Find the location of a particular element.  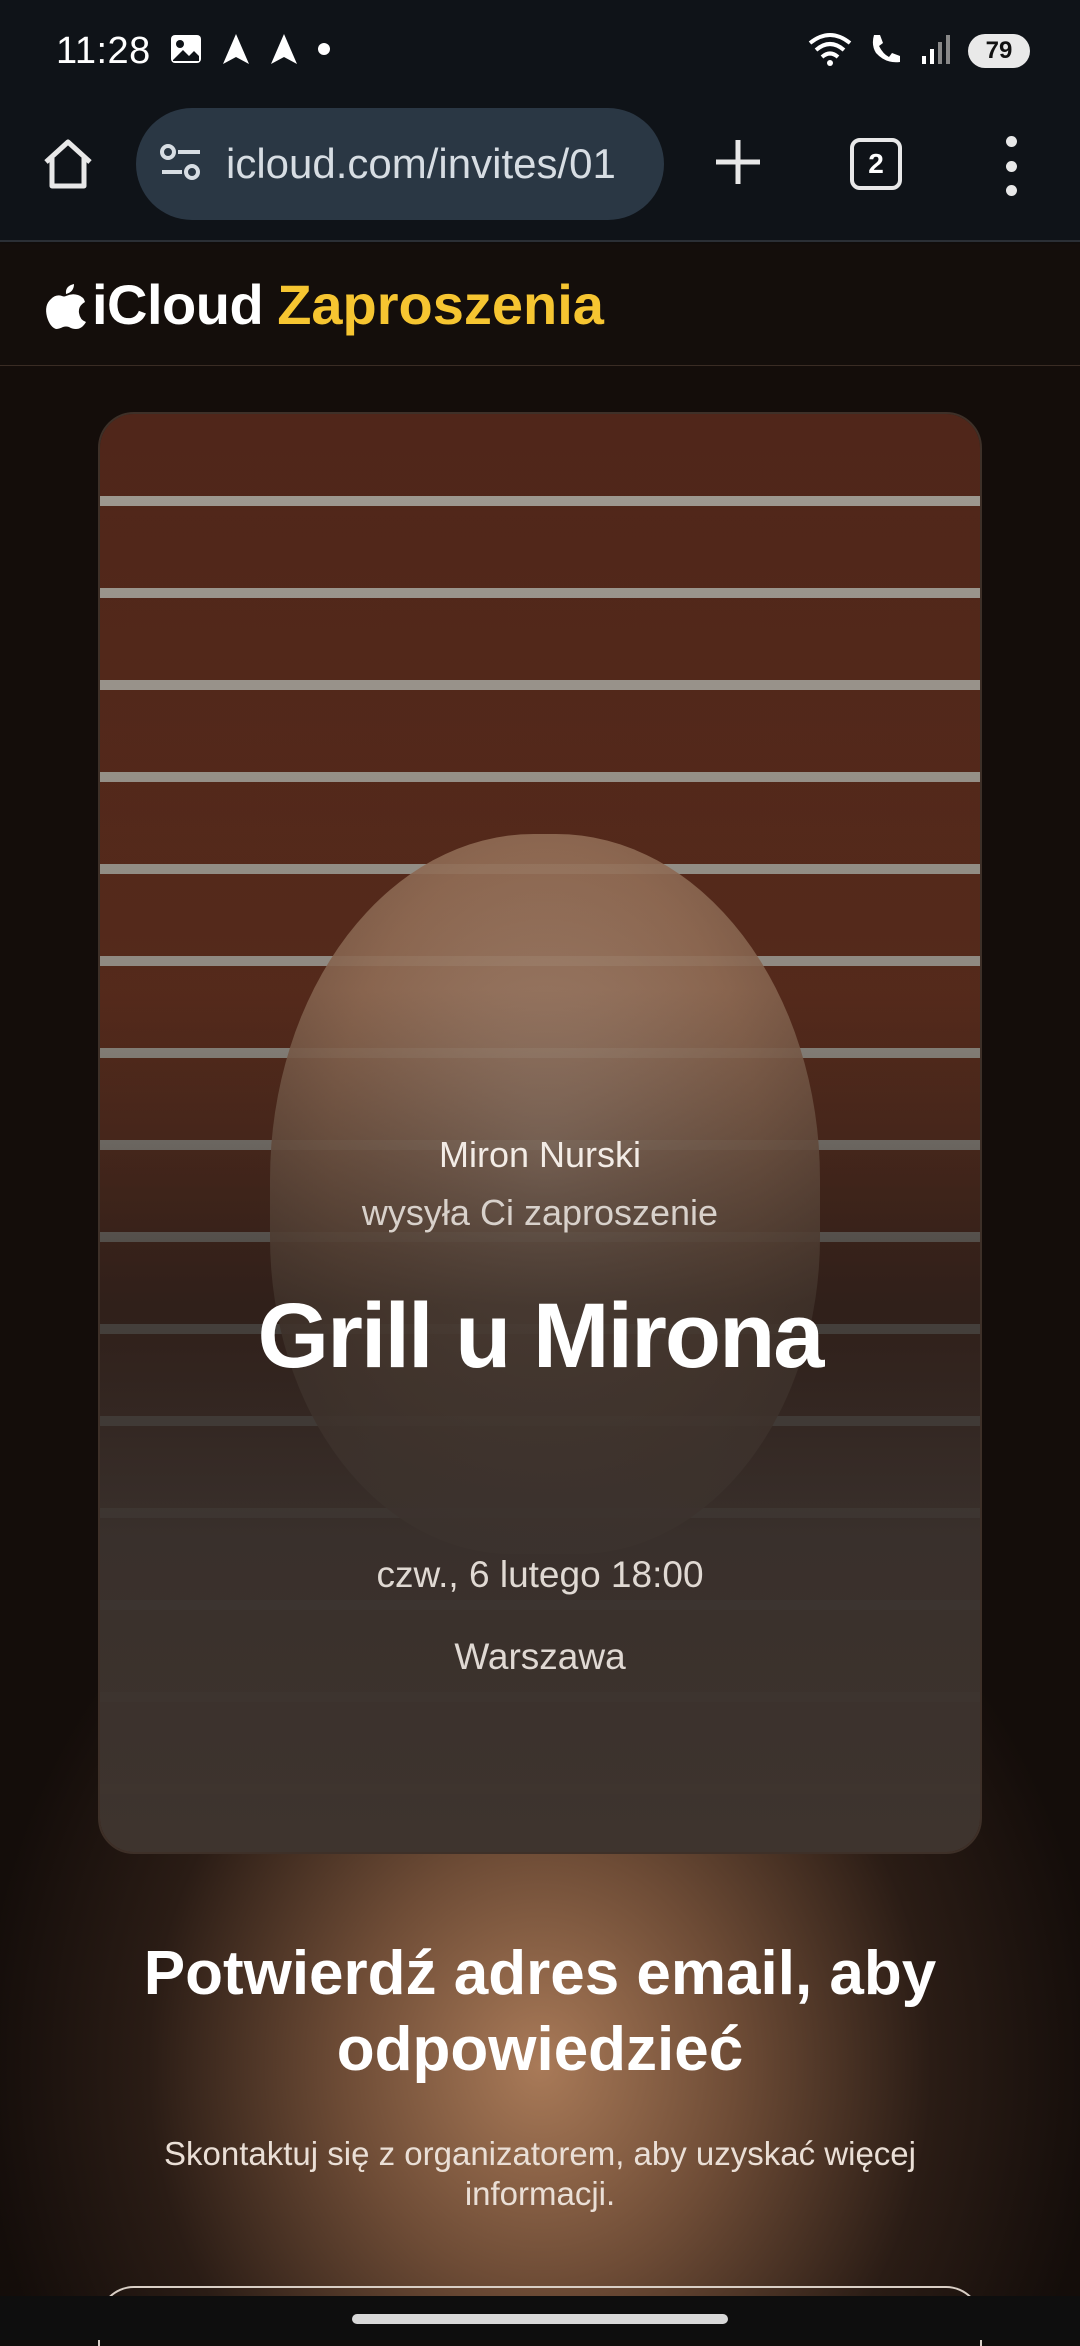

gesture-handle is located at coordinates (540, 2319).